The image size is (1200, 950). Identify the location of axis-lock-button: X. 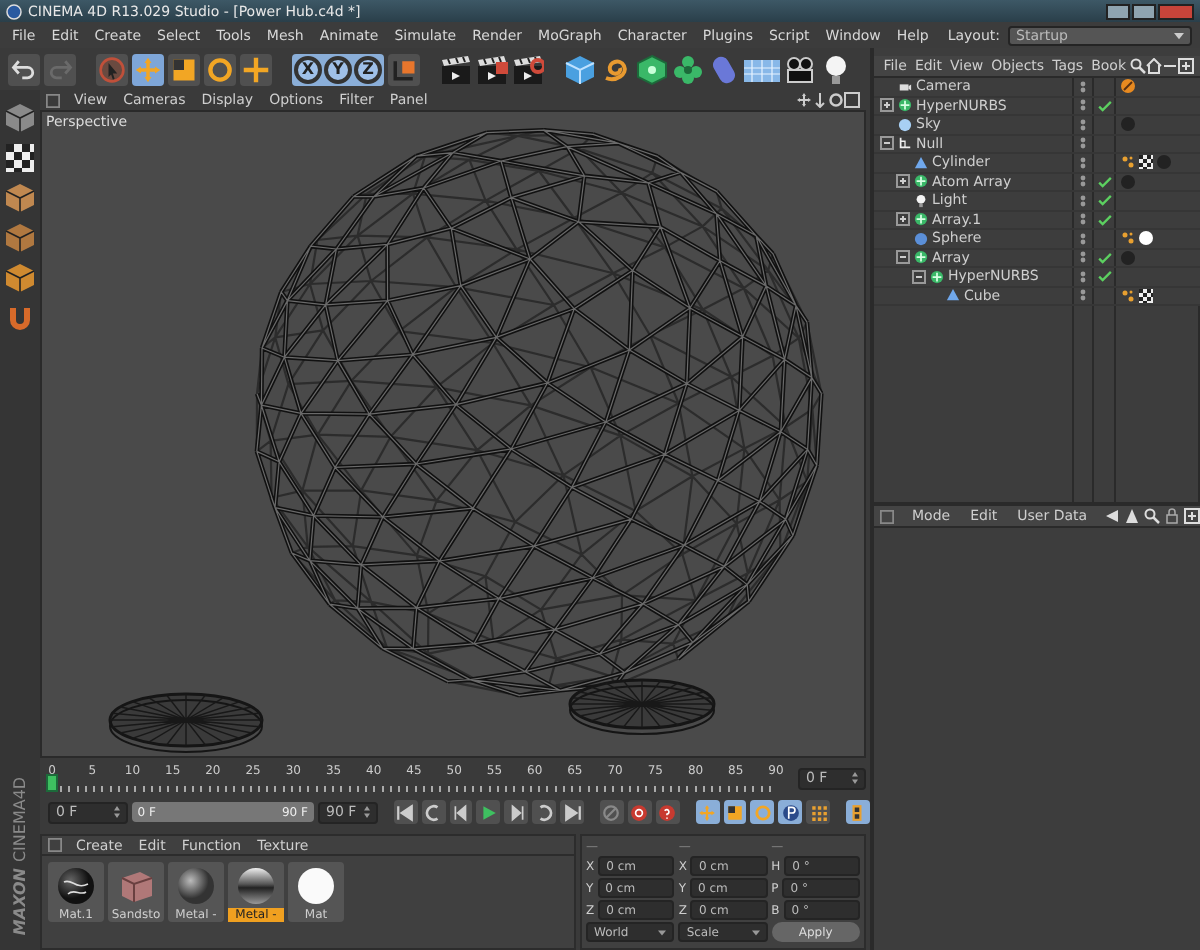
(308, 69).